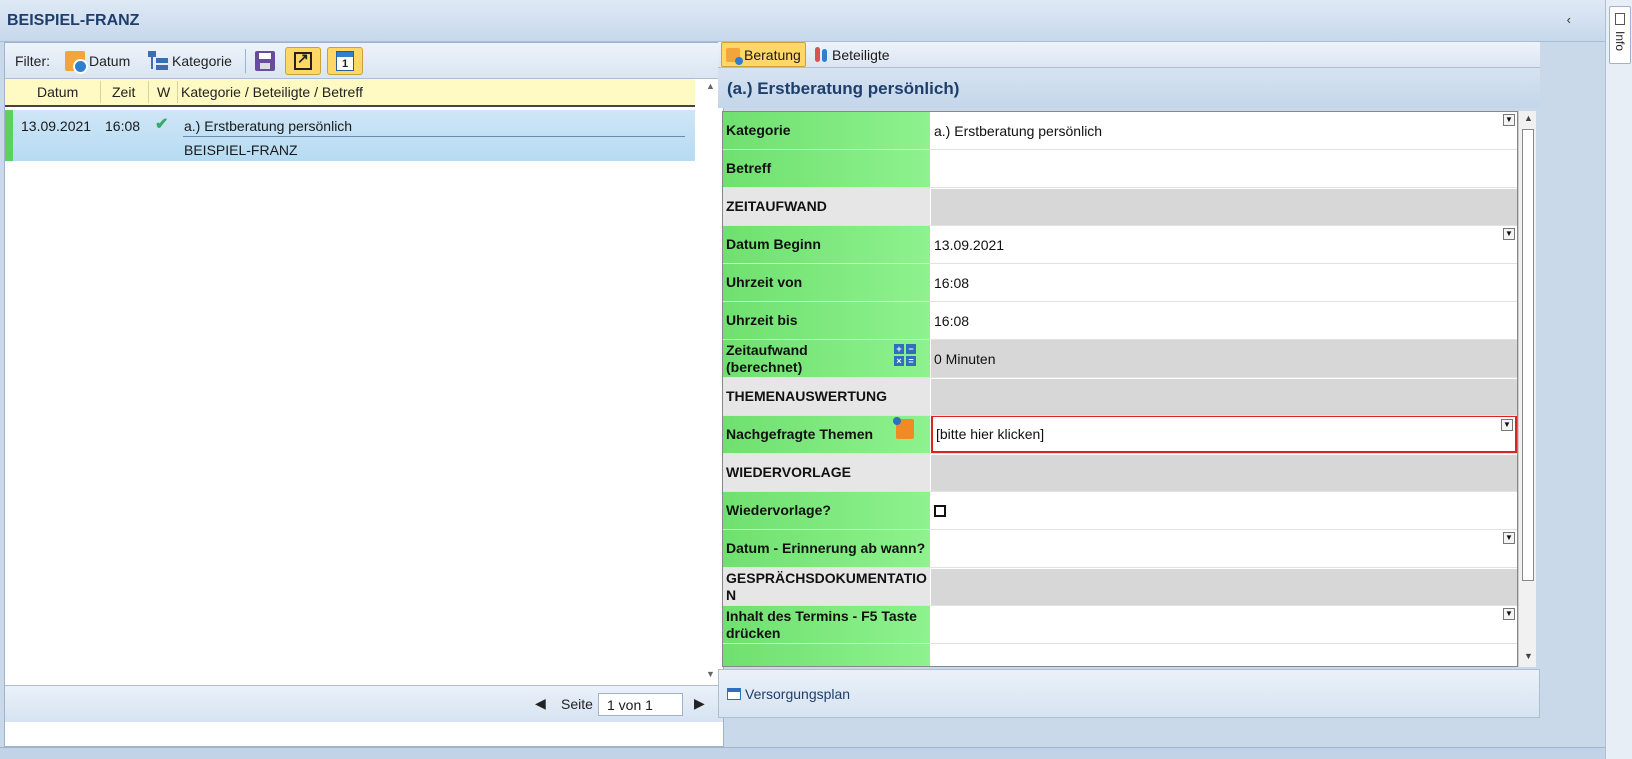 This screenshot has width=1632, height=759. I want to click on row-zeitaufwand-section: ZEITAUFWAND, so click(1120, 207).